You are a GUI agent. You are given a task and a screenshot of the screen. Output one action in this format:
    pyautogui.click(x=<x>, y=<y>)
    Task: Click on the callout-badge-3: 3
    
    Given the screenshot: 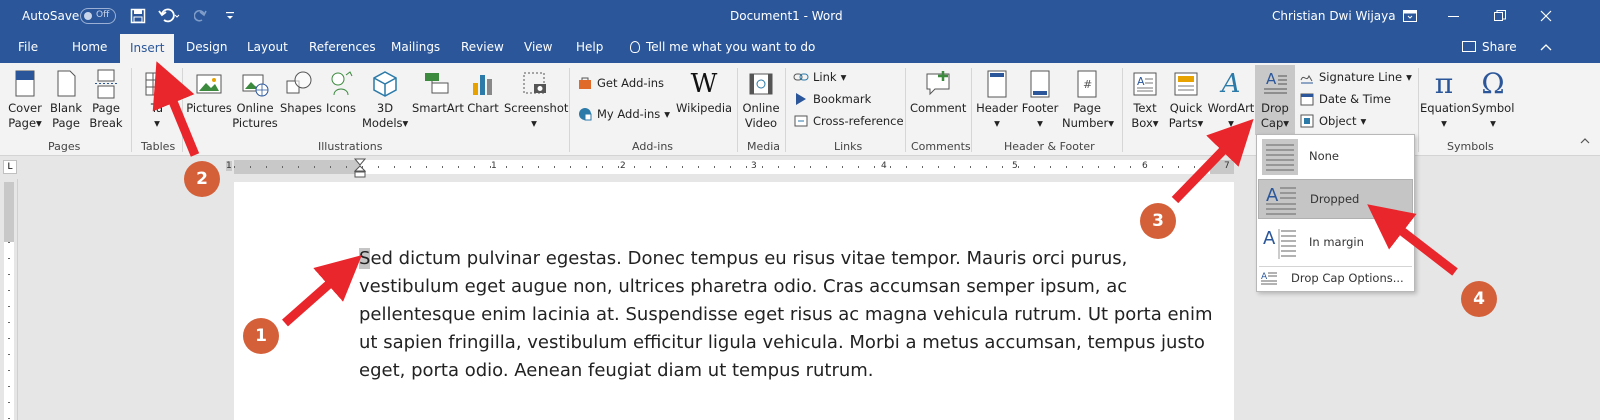 What is the action you would take?
    pyautogui.click(x=1158, y=221)
    